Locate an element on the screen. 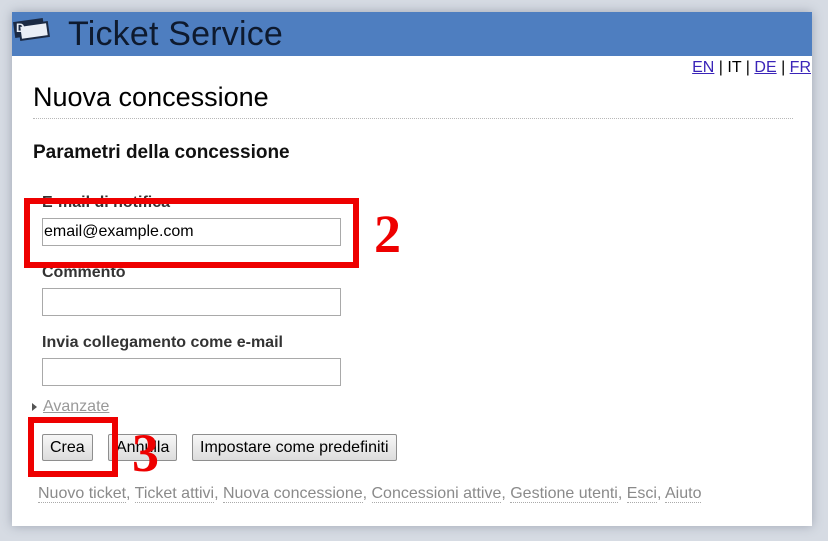  comment-field is located at coordinates (191, 302).